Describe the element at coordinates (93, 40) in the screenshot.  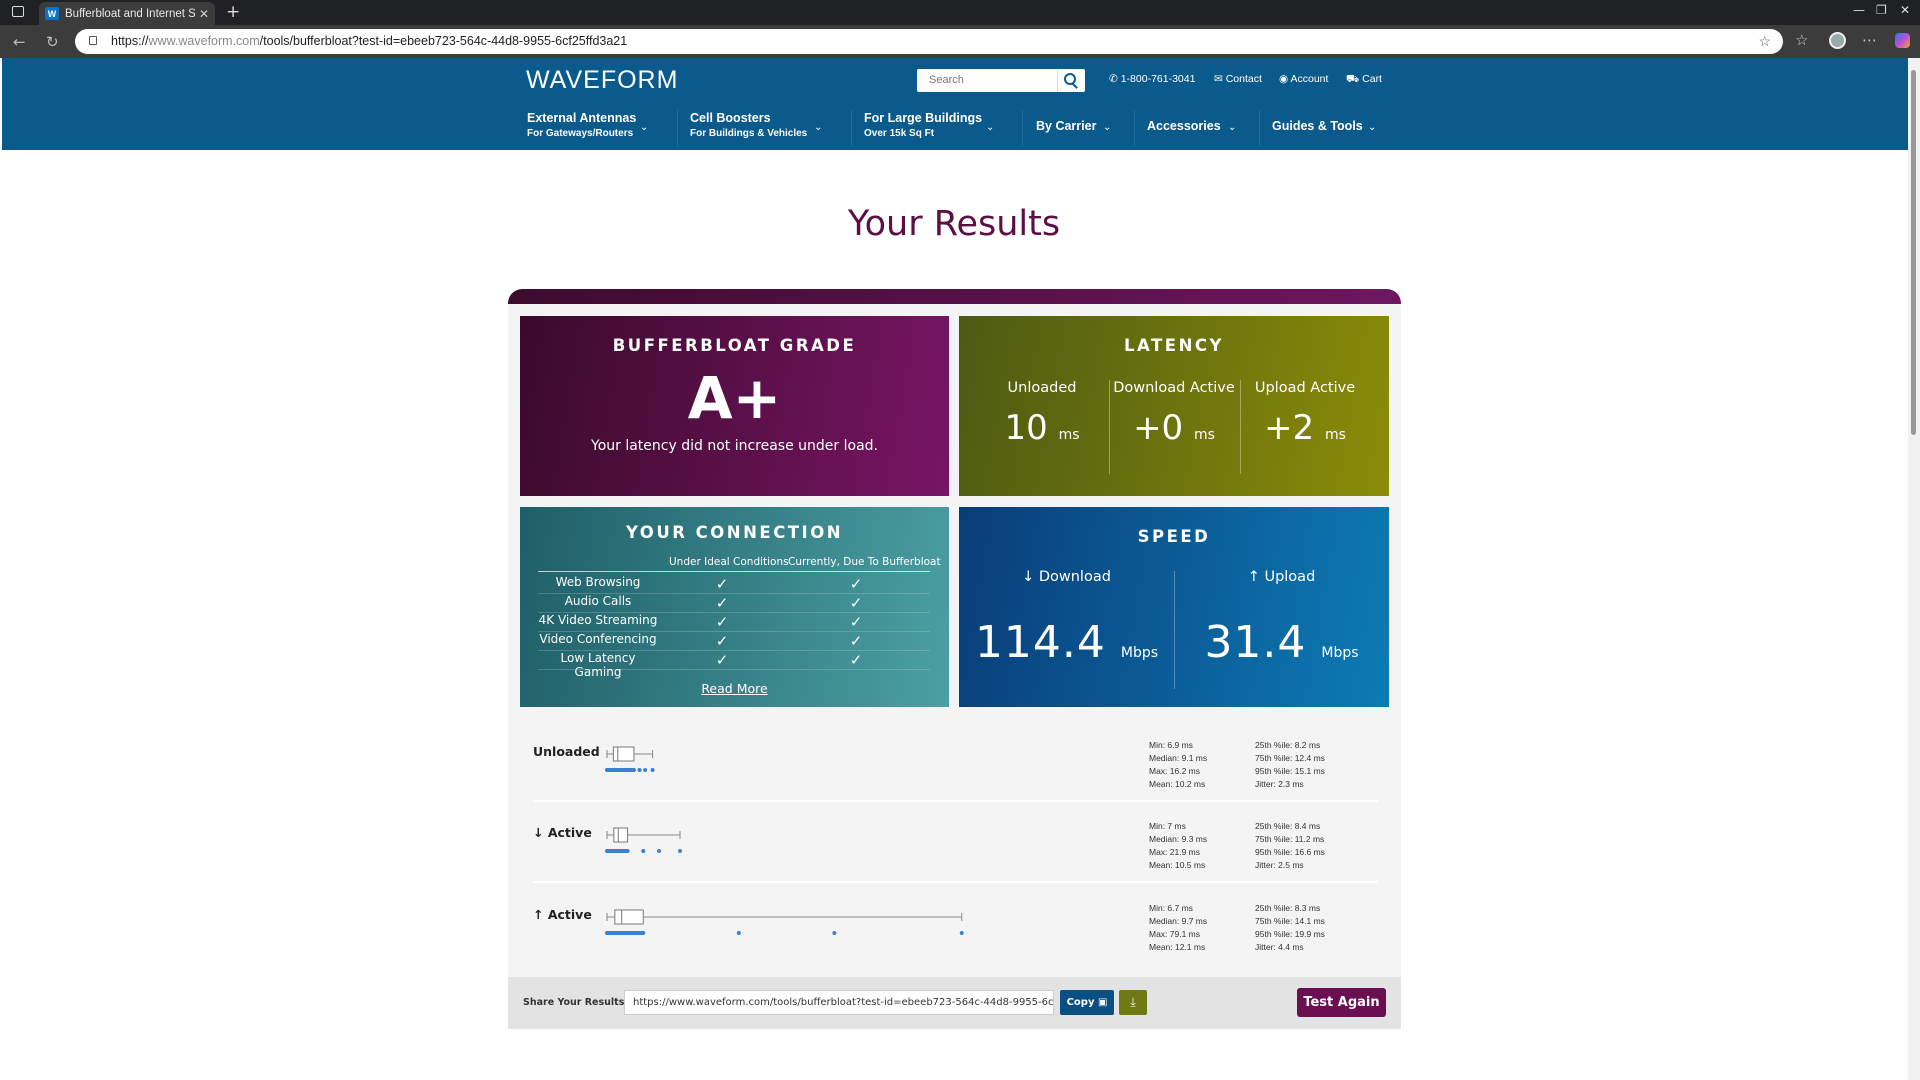
I see `lock-icon` at that location.